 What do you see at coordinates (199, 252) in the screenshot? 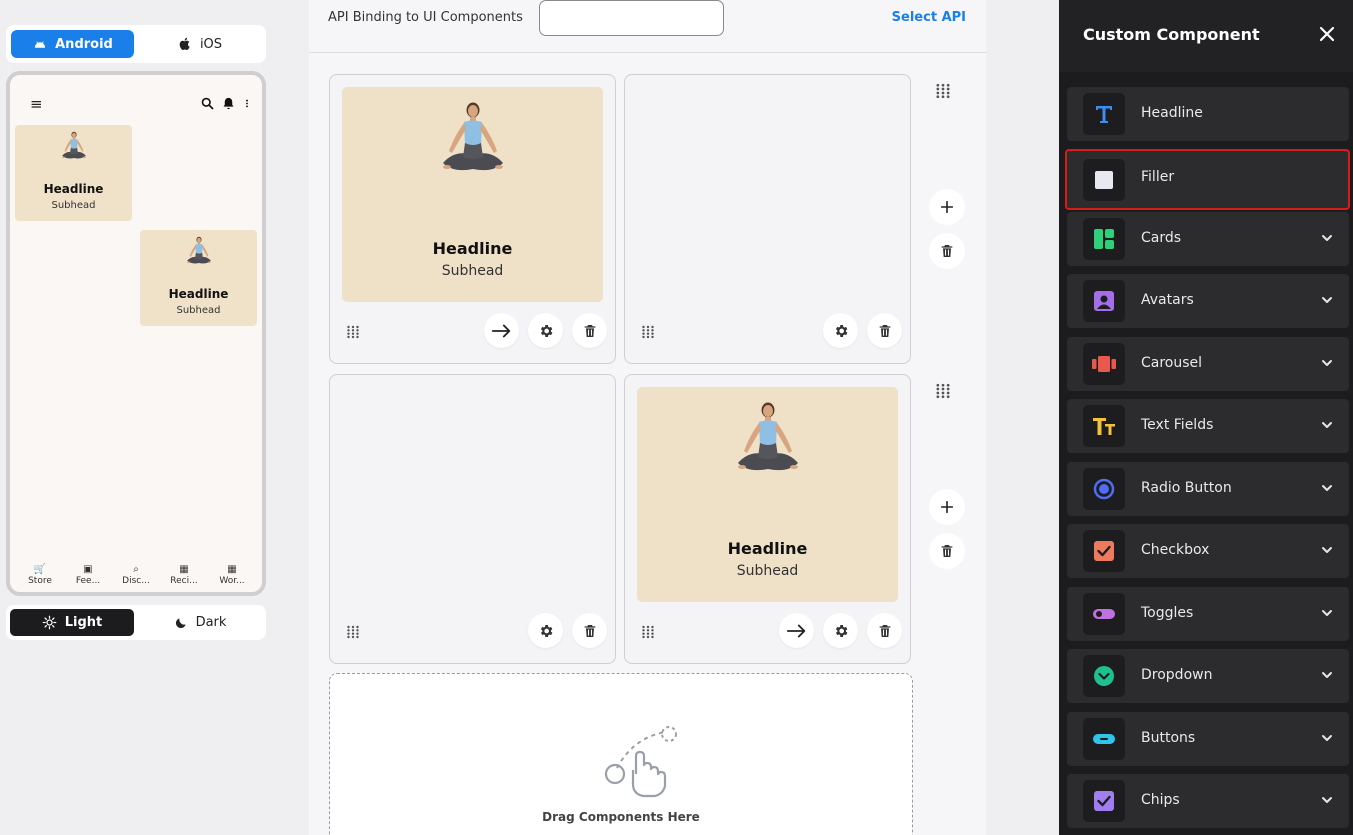
I see `yoga-image` at bounding box center [199, 252].